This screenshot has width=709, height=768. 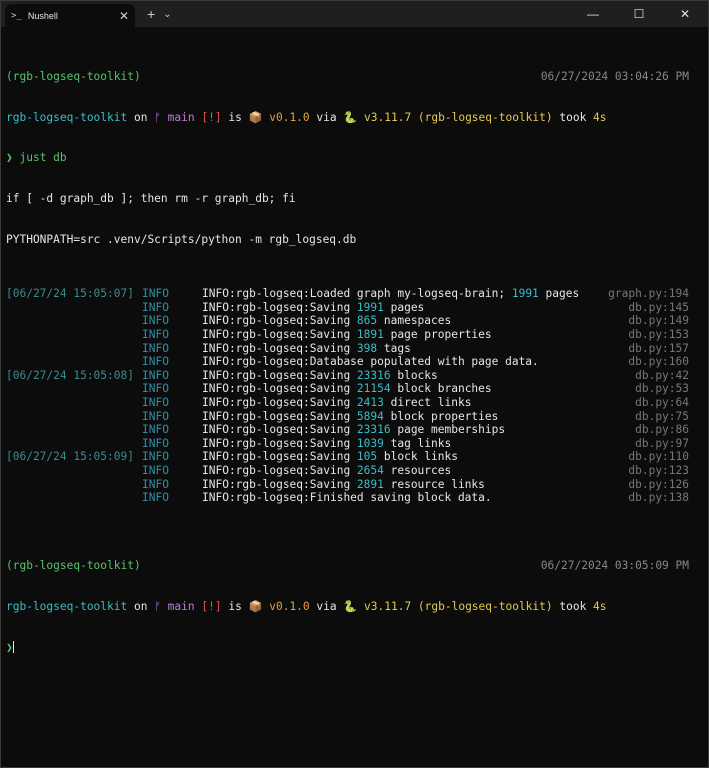 I want to click on log-source-file: db.py:160, so click(x=658, y=362).